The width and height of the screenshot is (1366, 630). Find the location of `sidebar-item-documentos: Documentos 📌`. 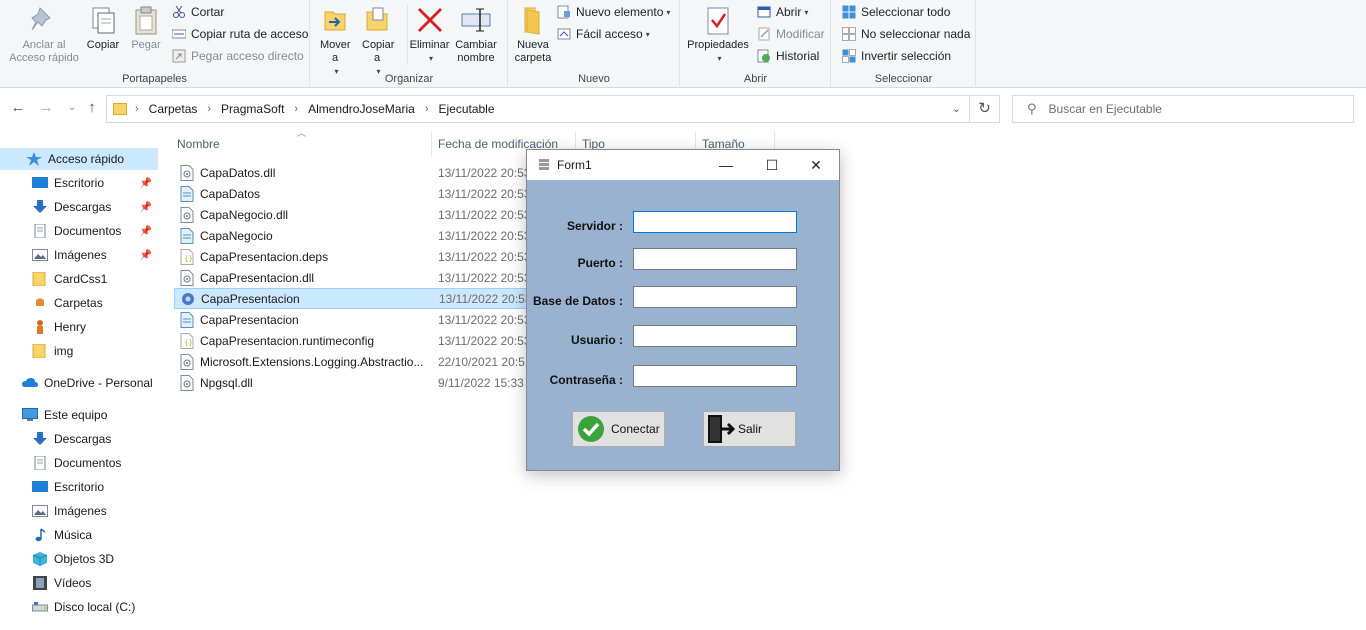

sidebar-item-documentos: Documentos 📌 is located at coordinates (79, 231).